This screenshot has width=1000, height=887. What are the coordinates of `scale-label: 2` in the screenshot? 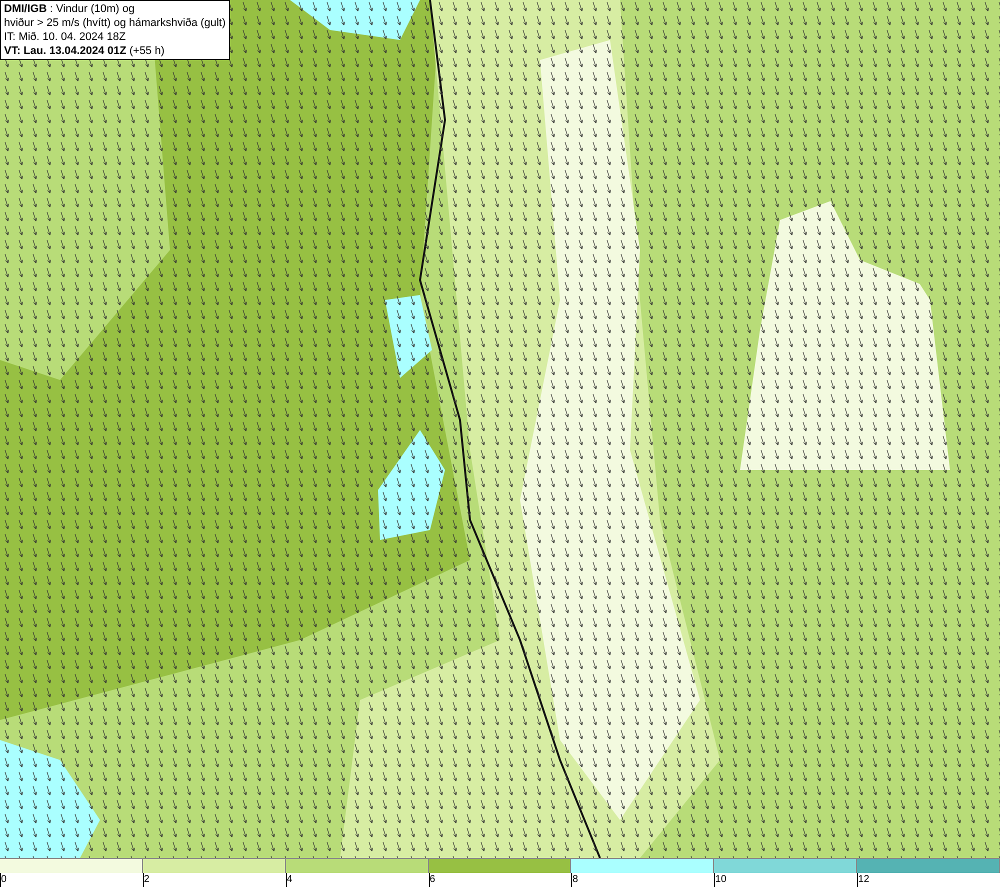 It's located at (147, 879).